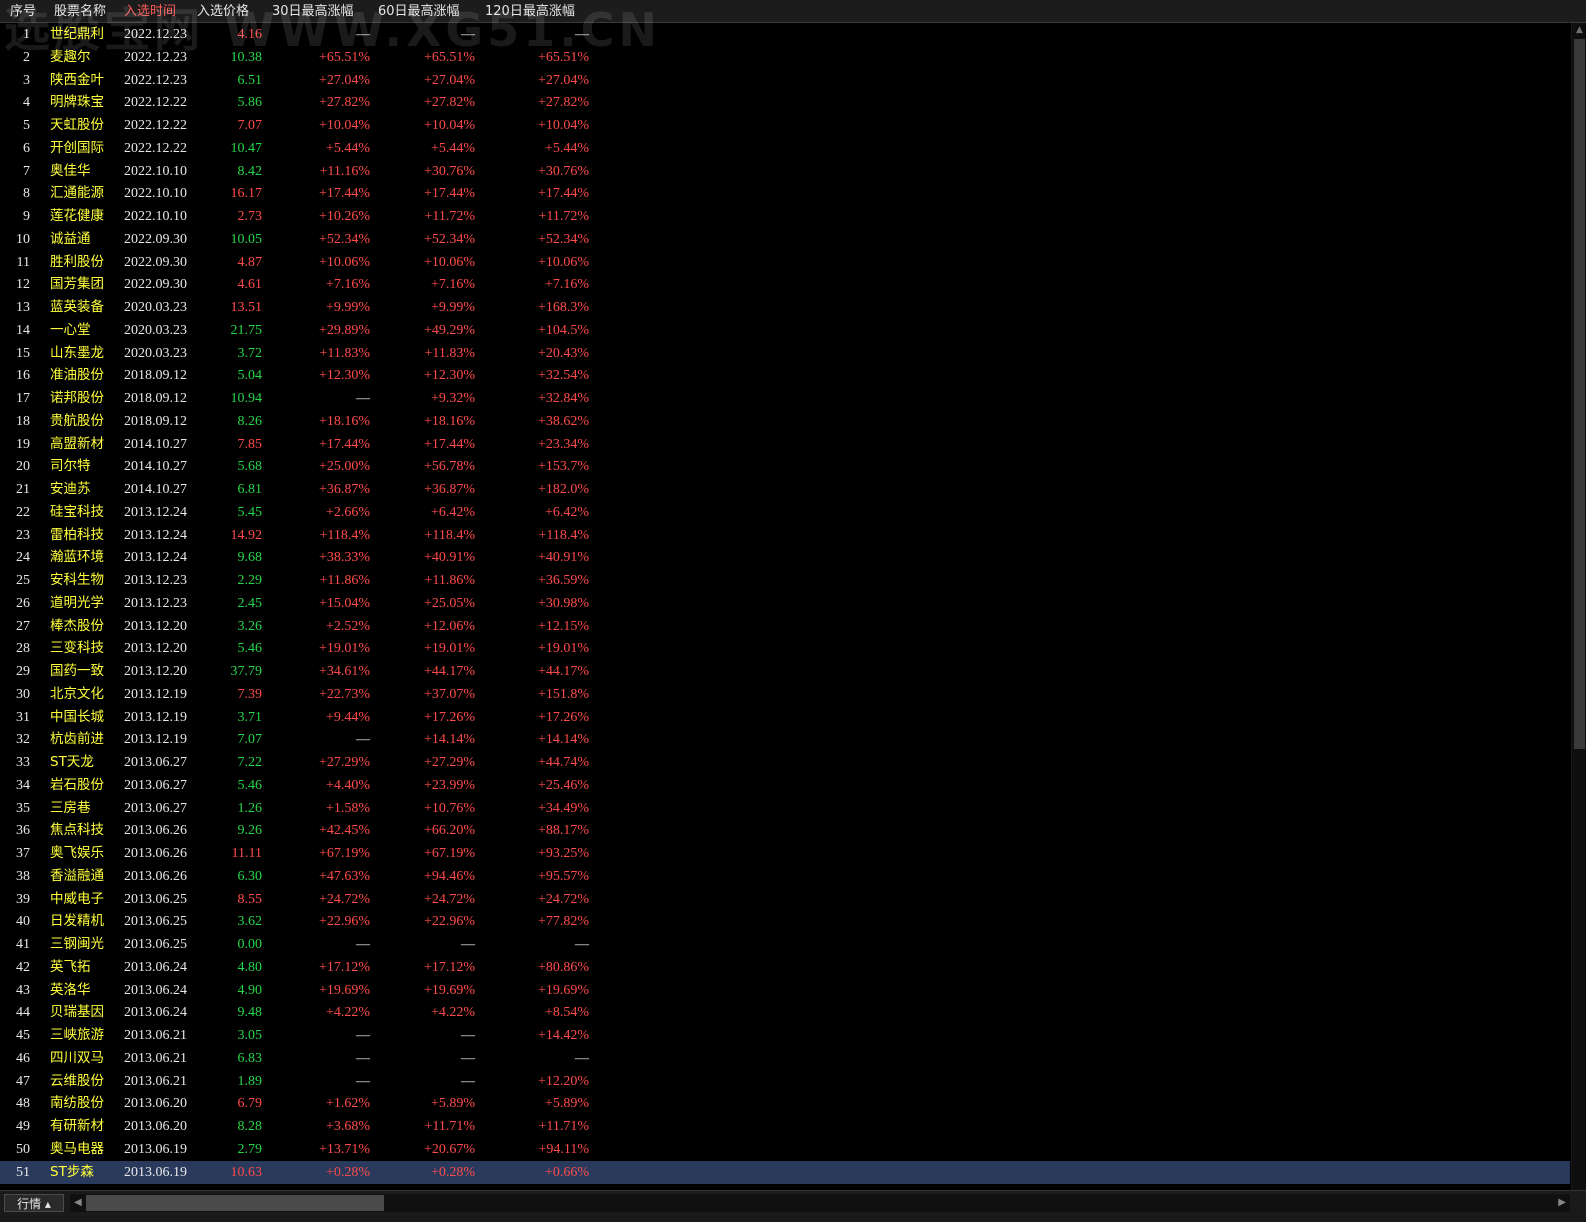  Describe the element at coordinates (785, 990) in the screenshot. I see `table-row: 43 英洛华 2013.06.24 4.90 +19.69% +19.69% +19.69%` at that location.